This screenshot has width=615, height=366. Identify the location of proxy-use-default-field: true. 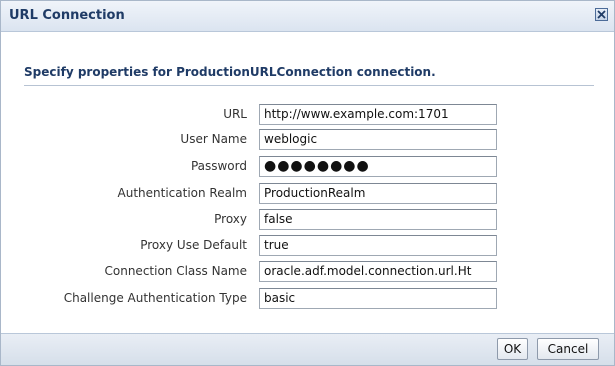
(378, 245).